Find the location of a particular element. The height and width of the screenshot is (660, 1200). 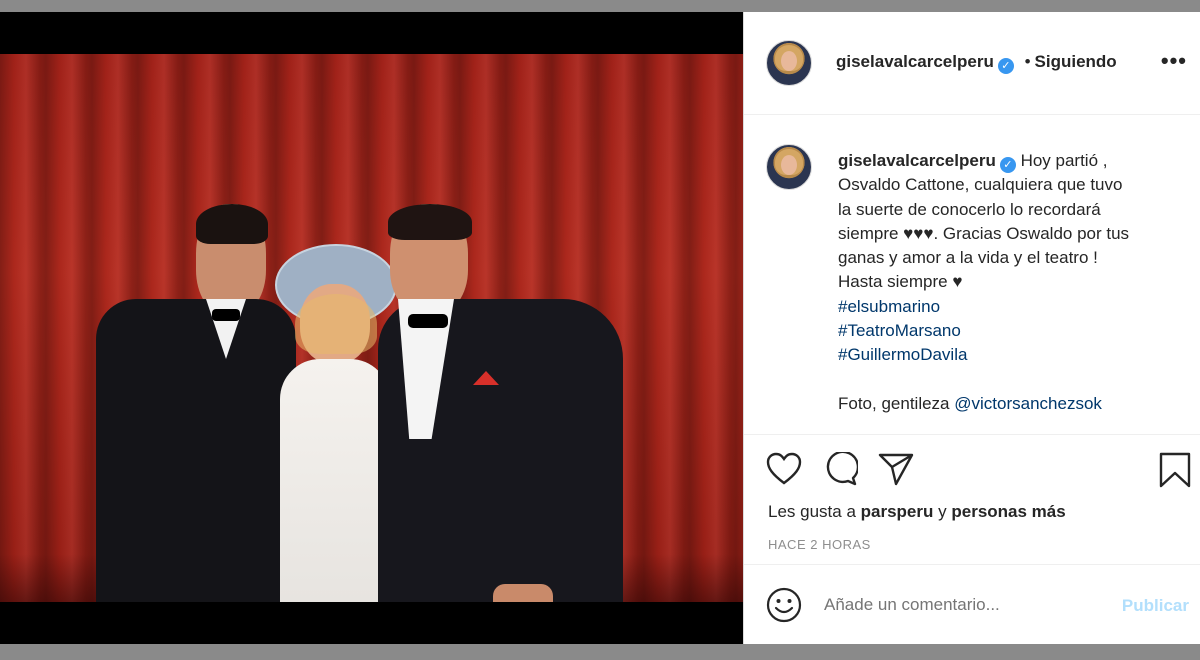

header-text: giselavalcarcelperu ✓ • Siguiendo is located at coordinates (976, 63).